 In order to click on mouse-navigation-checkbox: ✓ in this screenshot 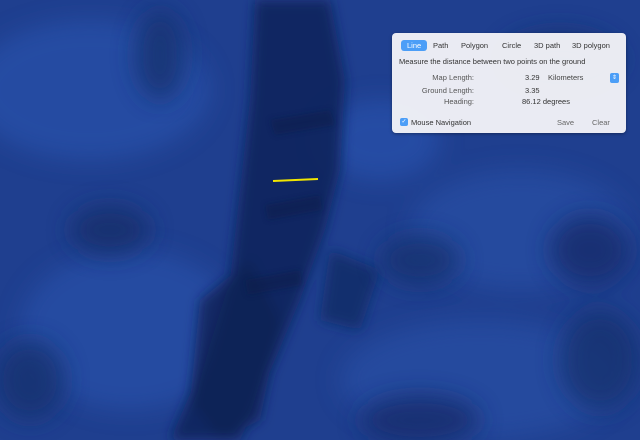, I will do `click(404, 122)`.